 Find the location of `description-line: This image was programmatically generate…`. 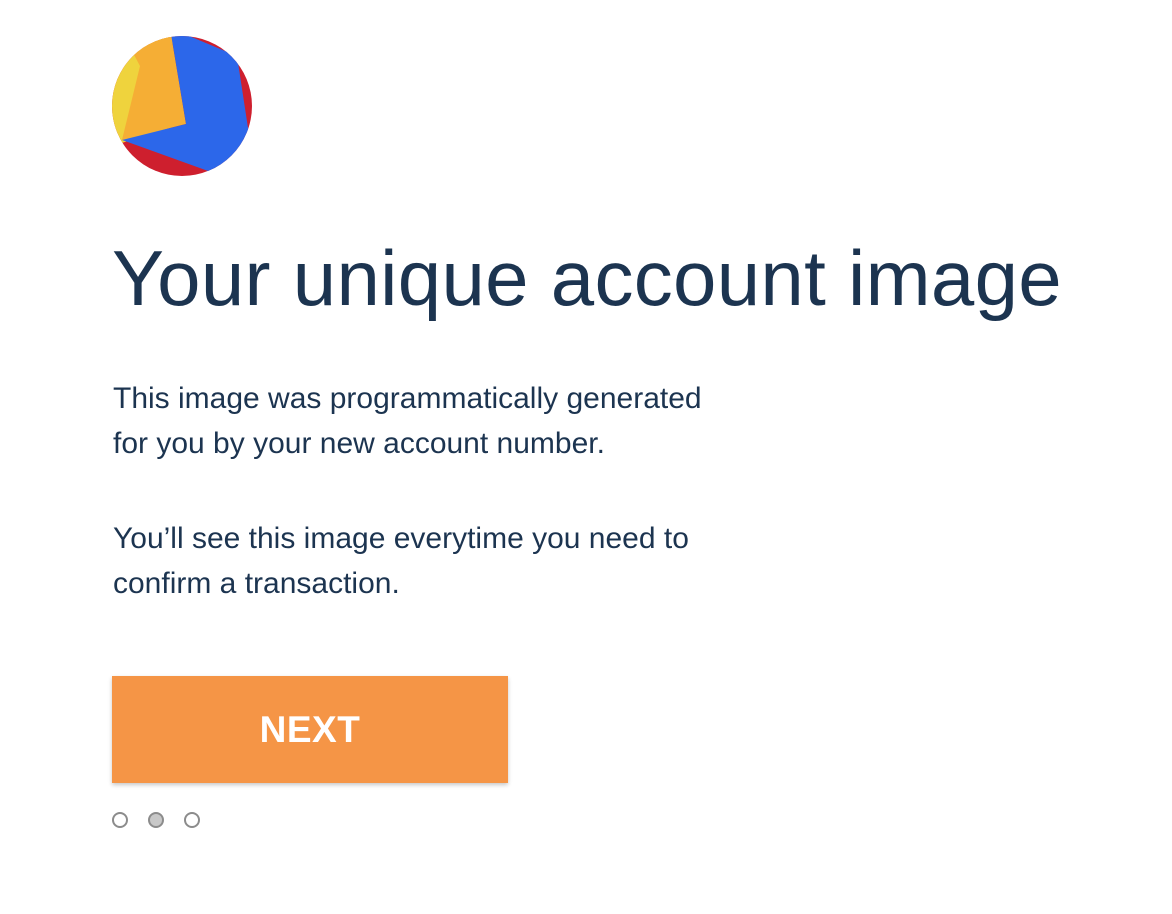

description-line: This image was programmatically generate… is located at coordinates (407, 398).